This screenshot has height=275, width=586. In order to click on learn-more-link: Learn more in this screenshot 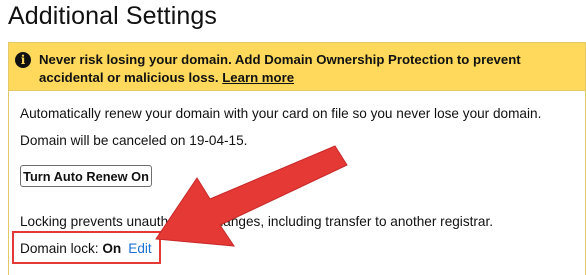, I will do `click(258, 77)`.